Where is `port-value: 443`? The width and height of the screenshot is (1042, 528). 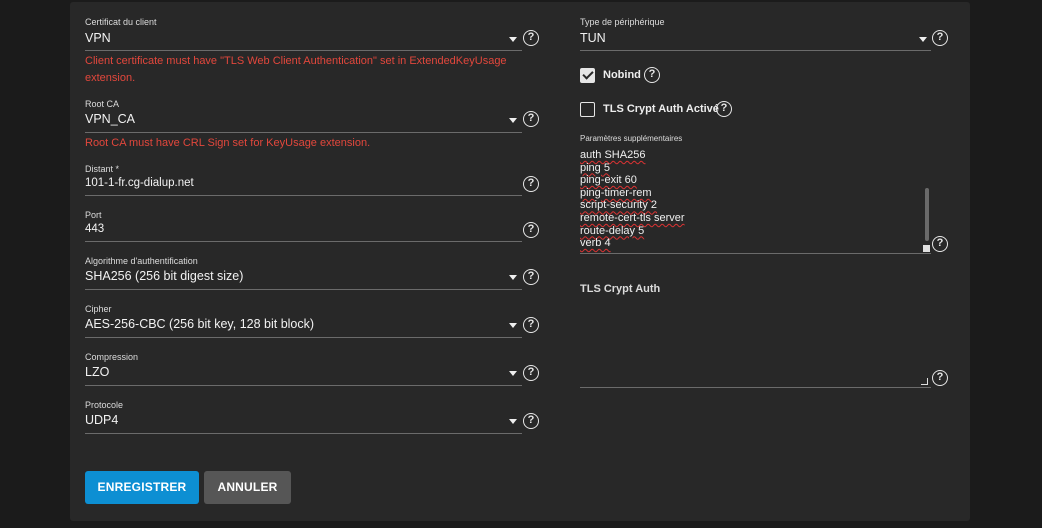 port-value: 443 is located at coordinates (95, 229).